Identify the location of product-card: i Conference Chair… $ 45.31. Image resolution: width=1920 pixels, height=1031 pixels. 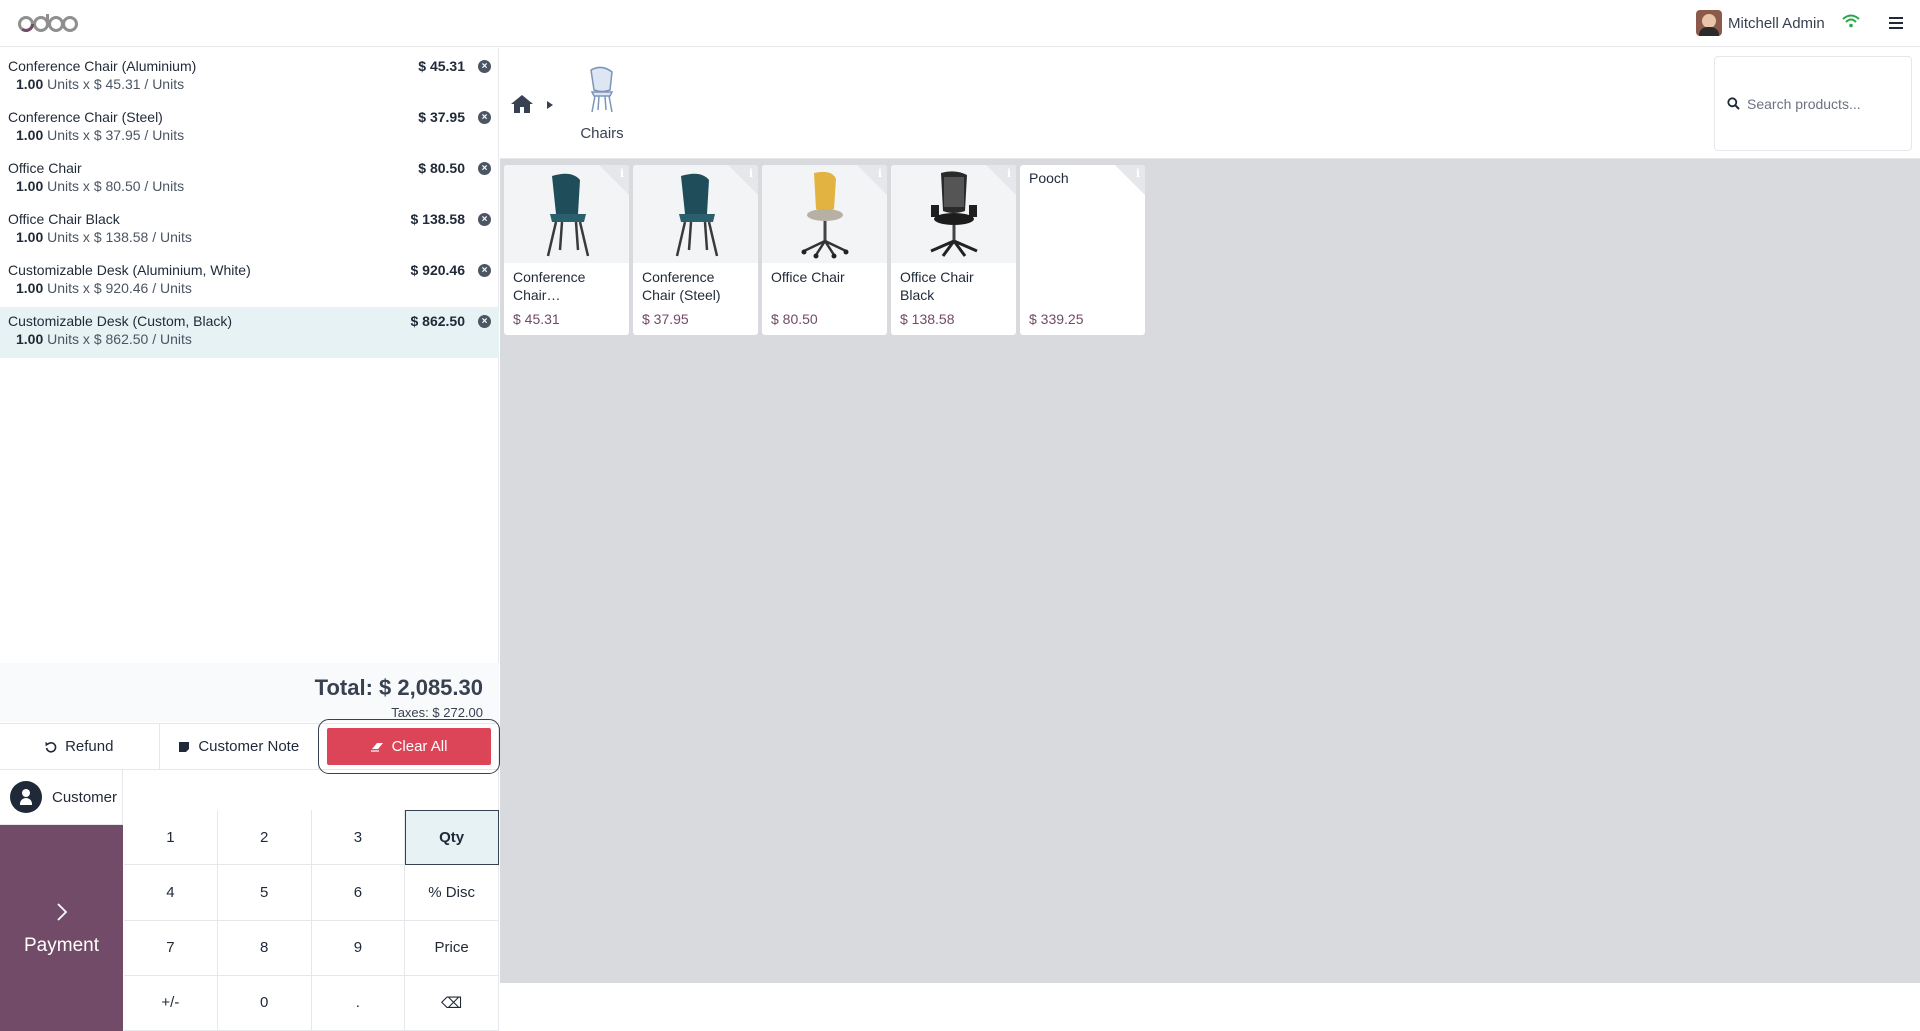
(566, 250).